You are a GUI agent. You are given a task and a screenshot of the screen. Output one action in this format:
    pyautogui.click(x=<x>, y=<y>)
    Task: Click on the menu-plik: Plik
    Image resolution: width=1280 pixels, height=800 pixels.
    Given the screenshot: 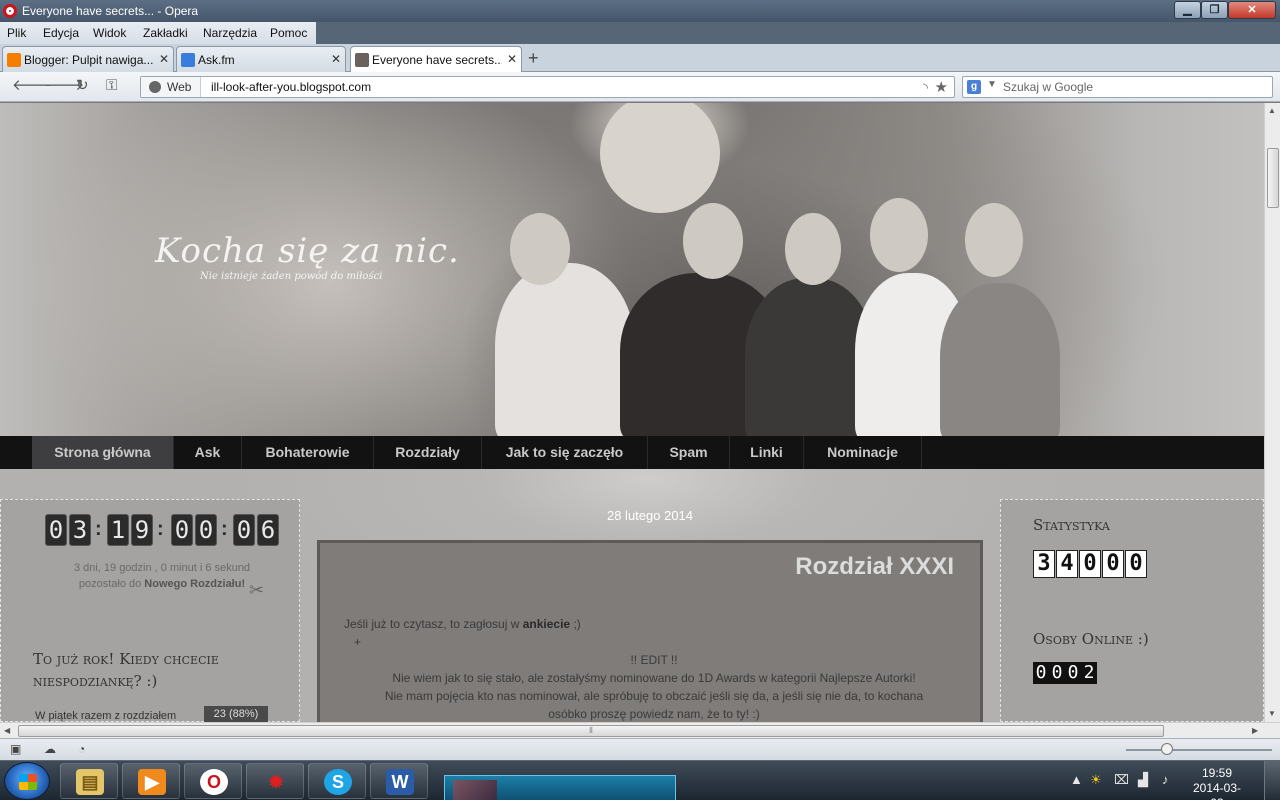 What is the action you would take?
    pyautogui.click(x=16, y=33)
    